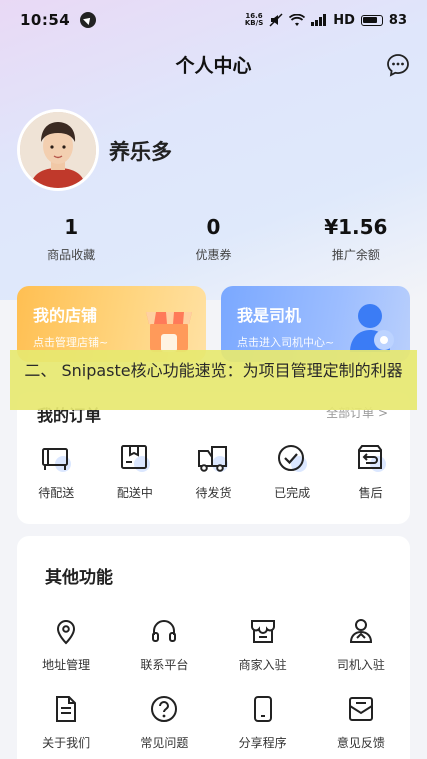  I want to click on question-circle-icon, so click(164, 709).